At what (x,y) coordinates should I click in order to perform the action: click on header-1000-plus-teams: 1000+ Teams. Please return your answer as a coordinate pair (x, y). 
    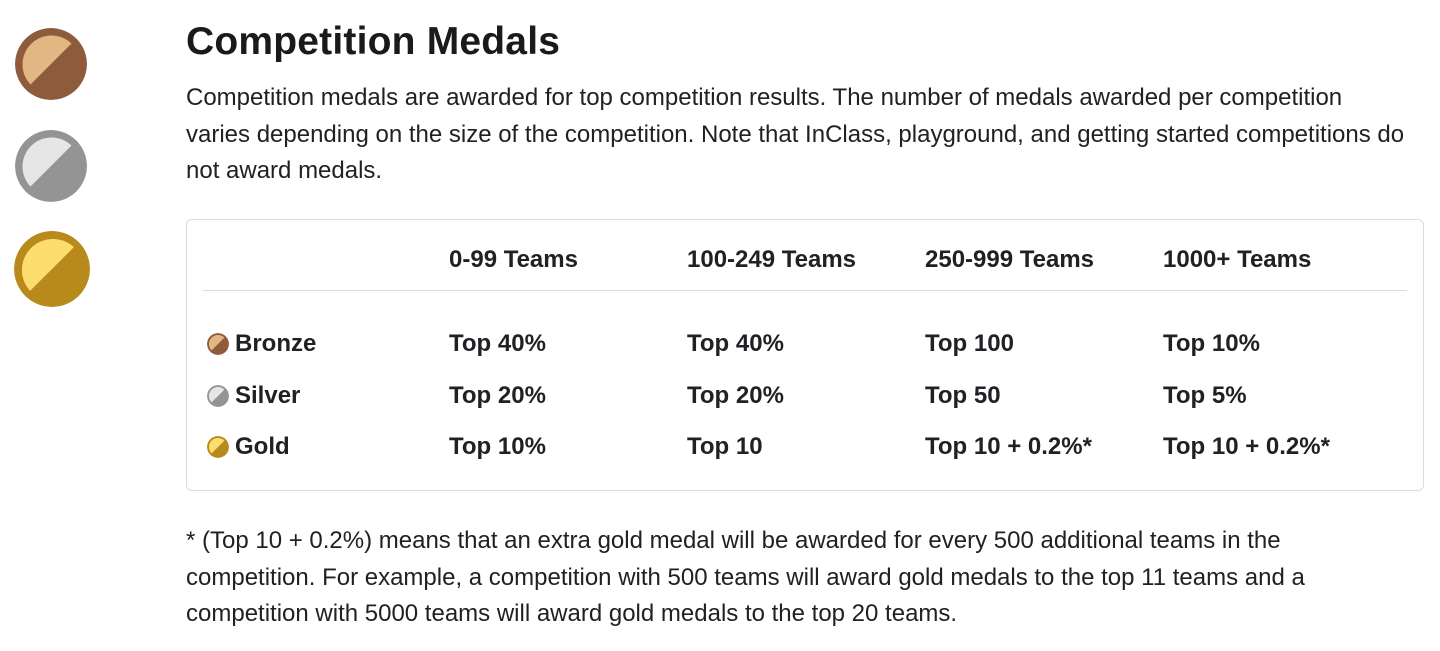
    Looking at the image, I should click on (1237, 259).